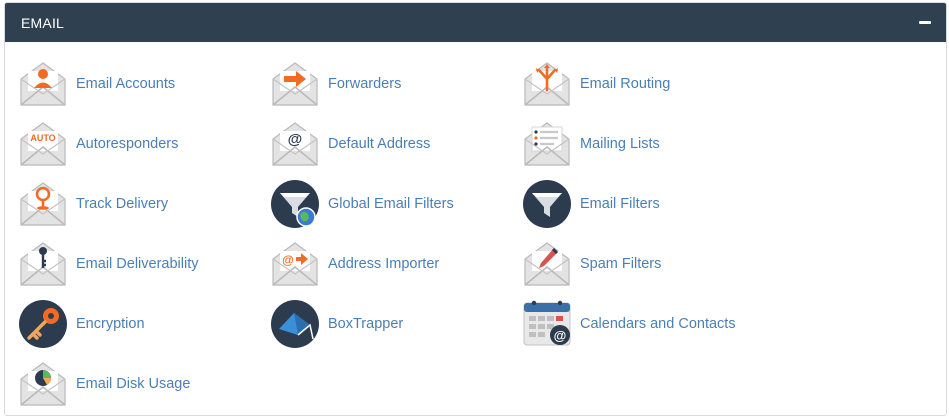 This screenshot has width=949, height=419. I want to click on list-envelope-icon, so click(547, 144).